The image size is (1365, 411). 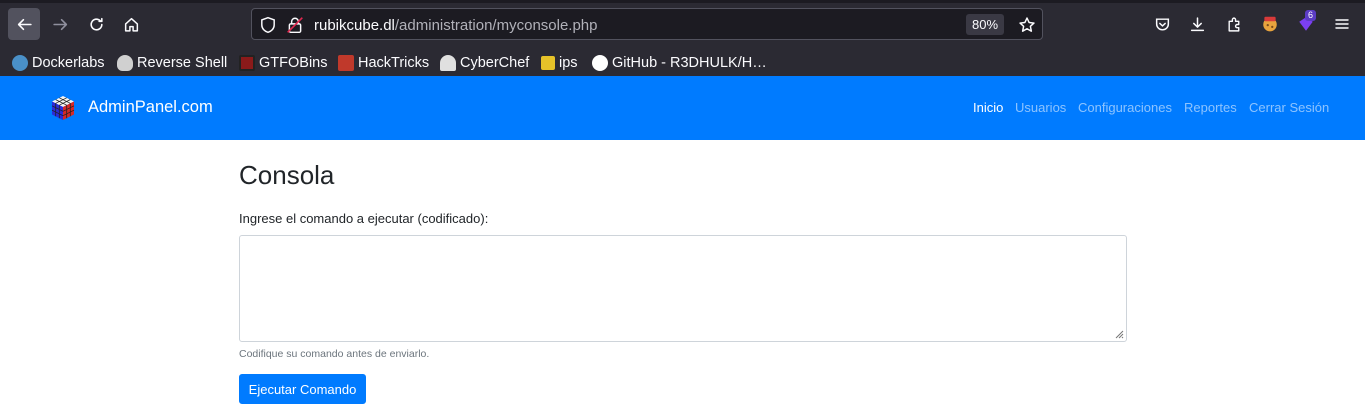 What do you see at coordinates (548, 63) in the screenshot?
I see `ips-icon` at bounding box center [548, 63].